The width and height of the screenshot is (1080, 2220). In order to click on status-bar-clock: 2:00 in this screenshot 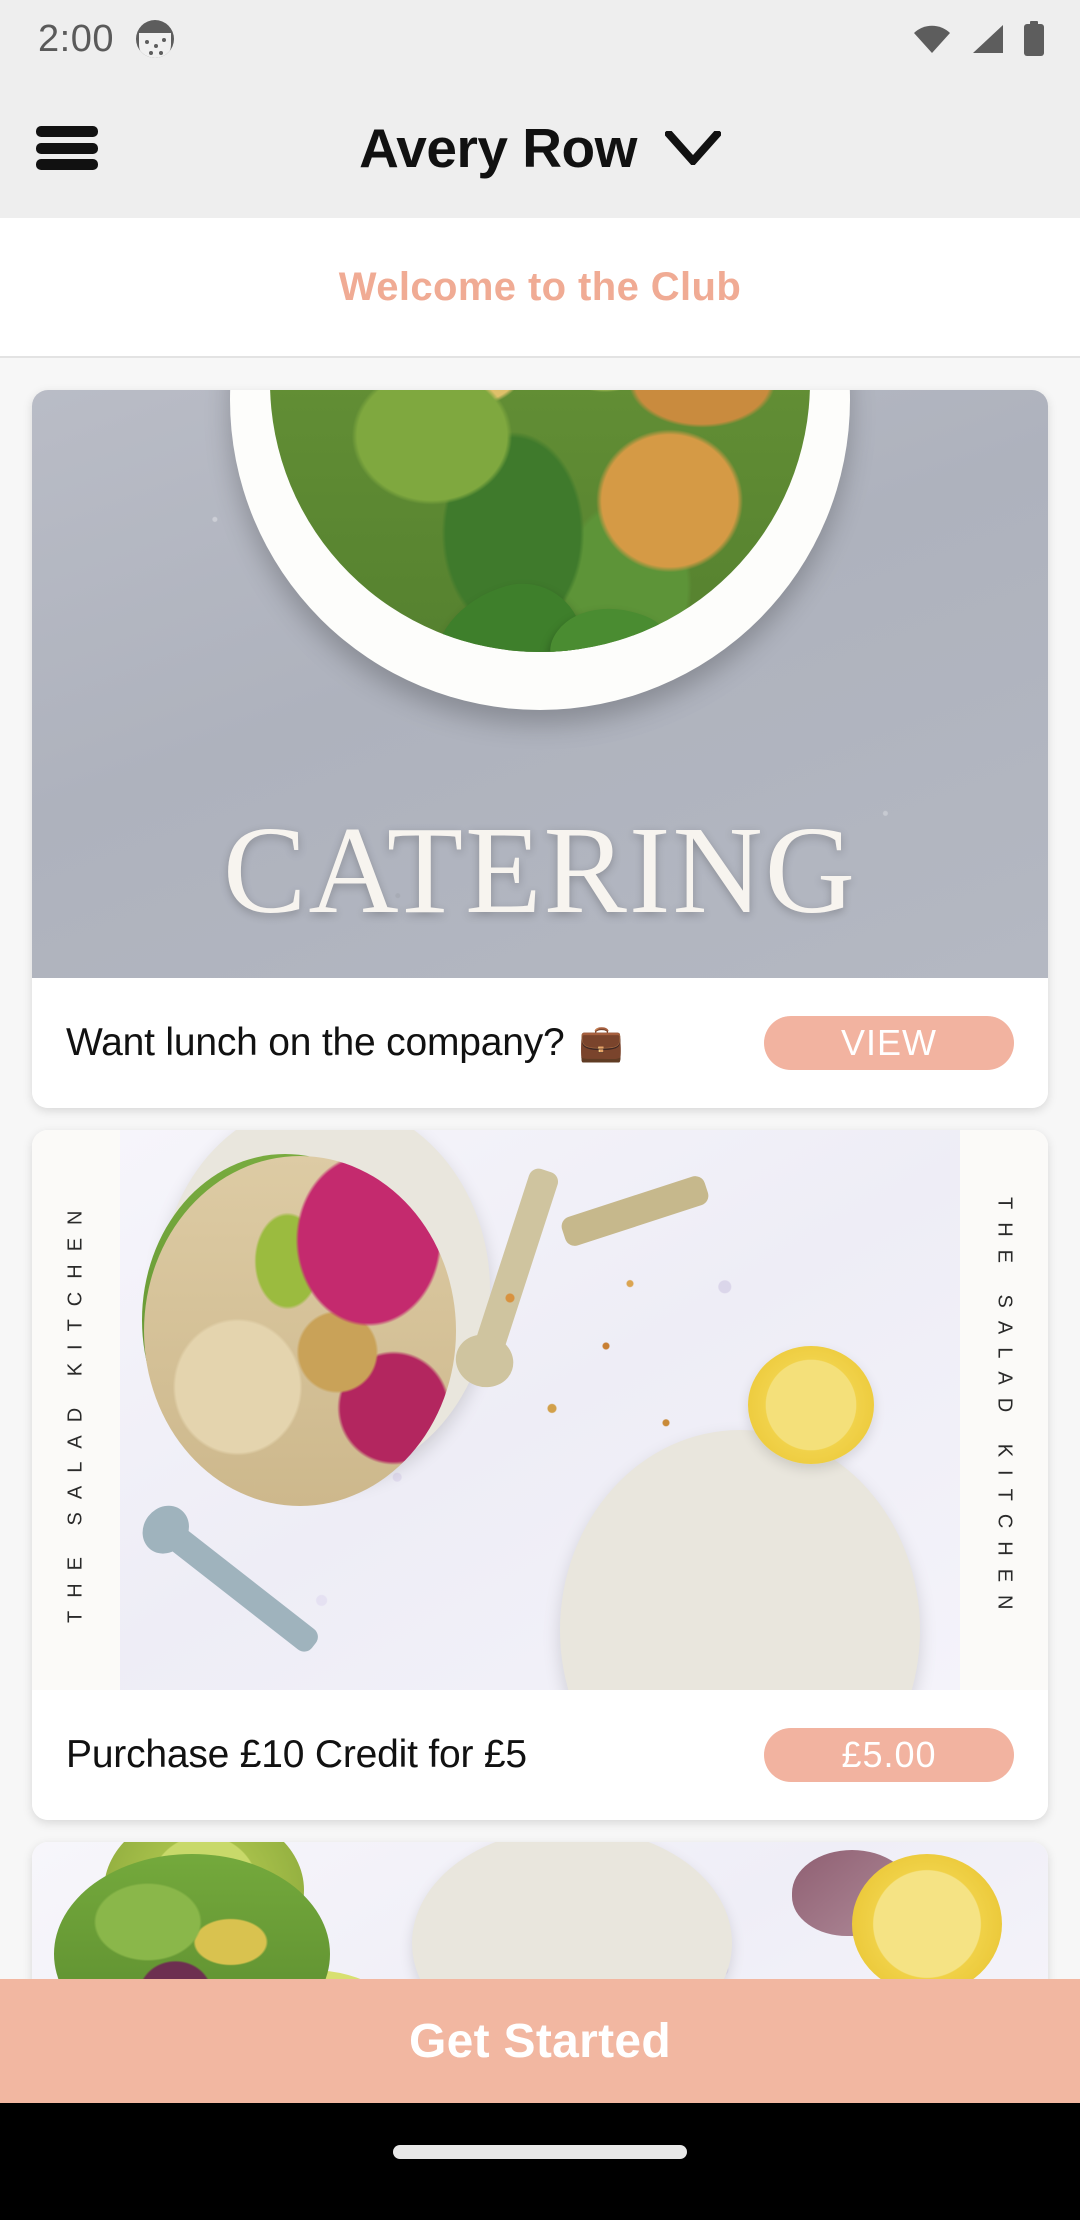, I will do `click(76, 38)`.